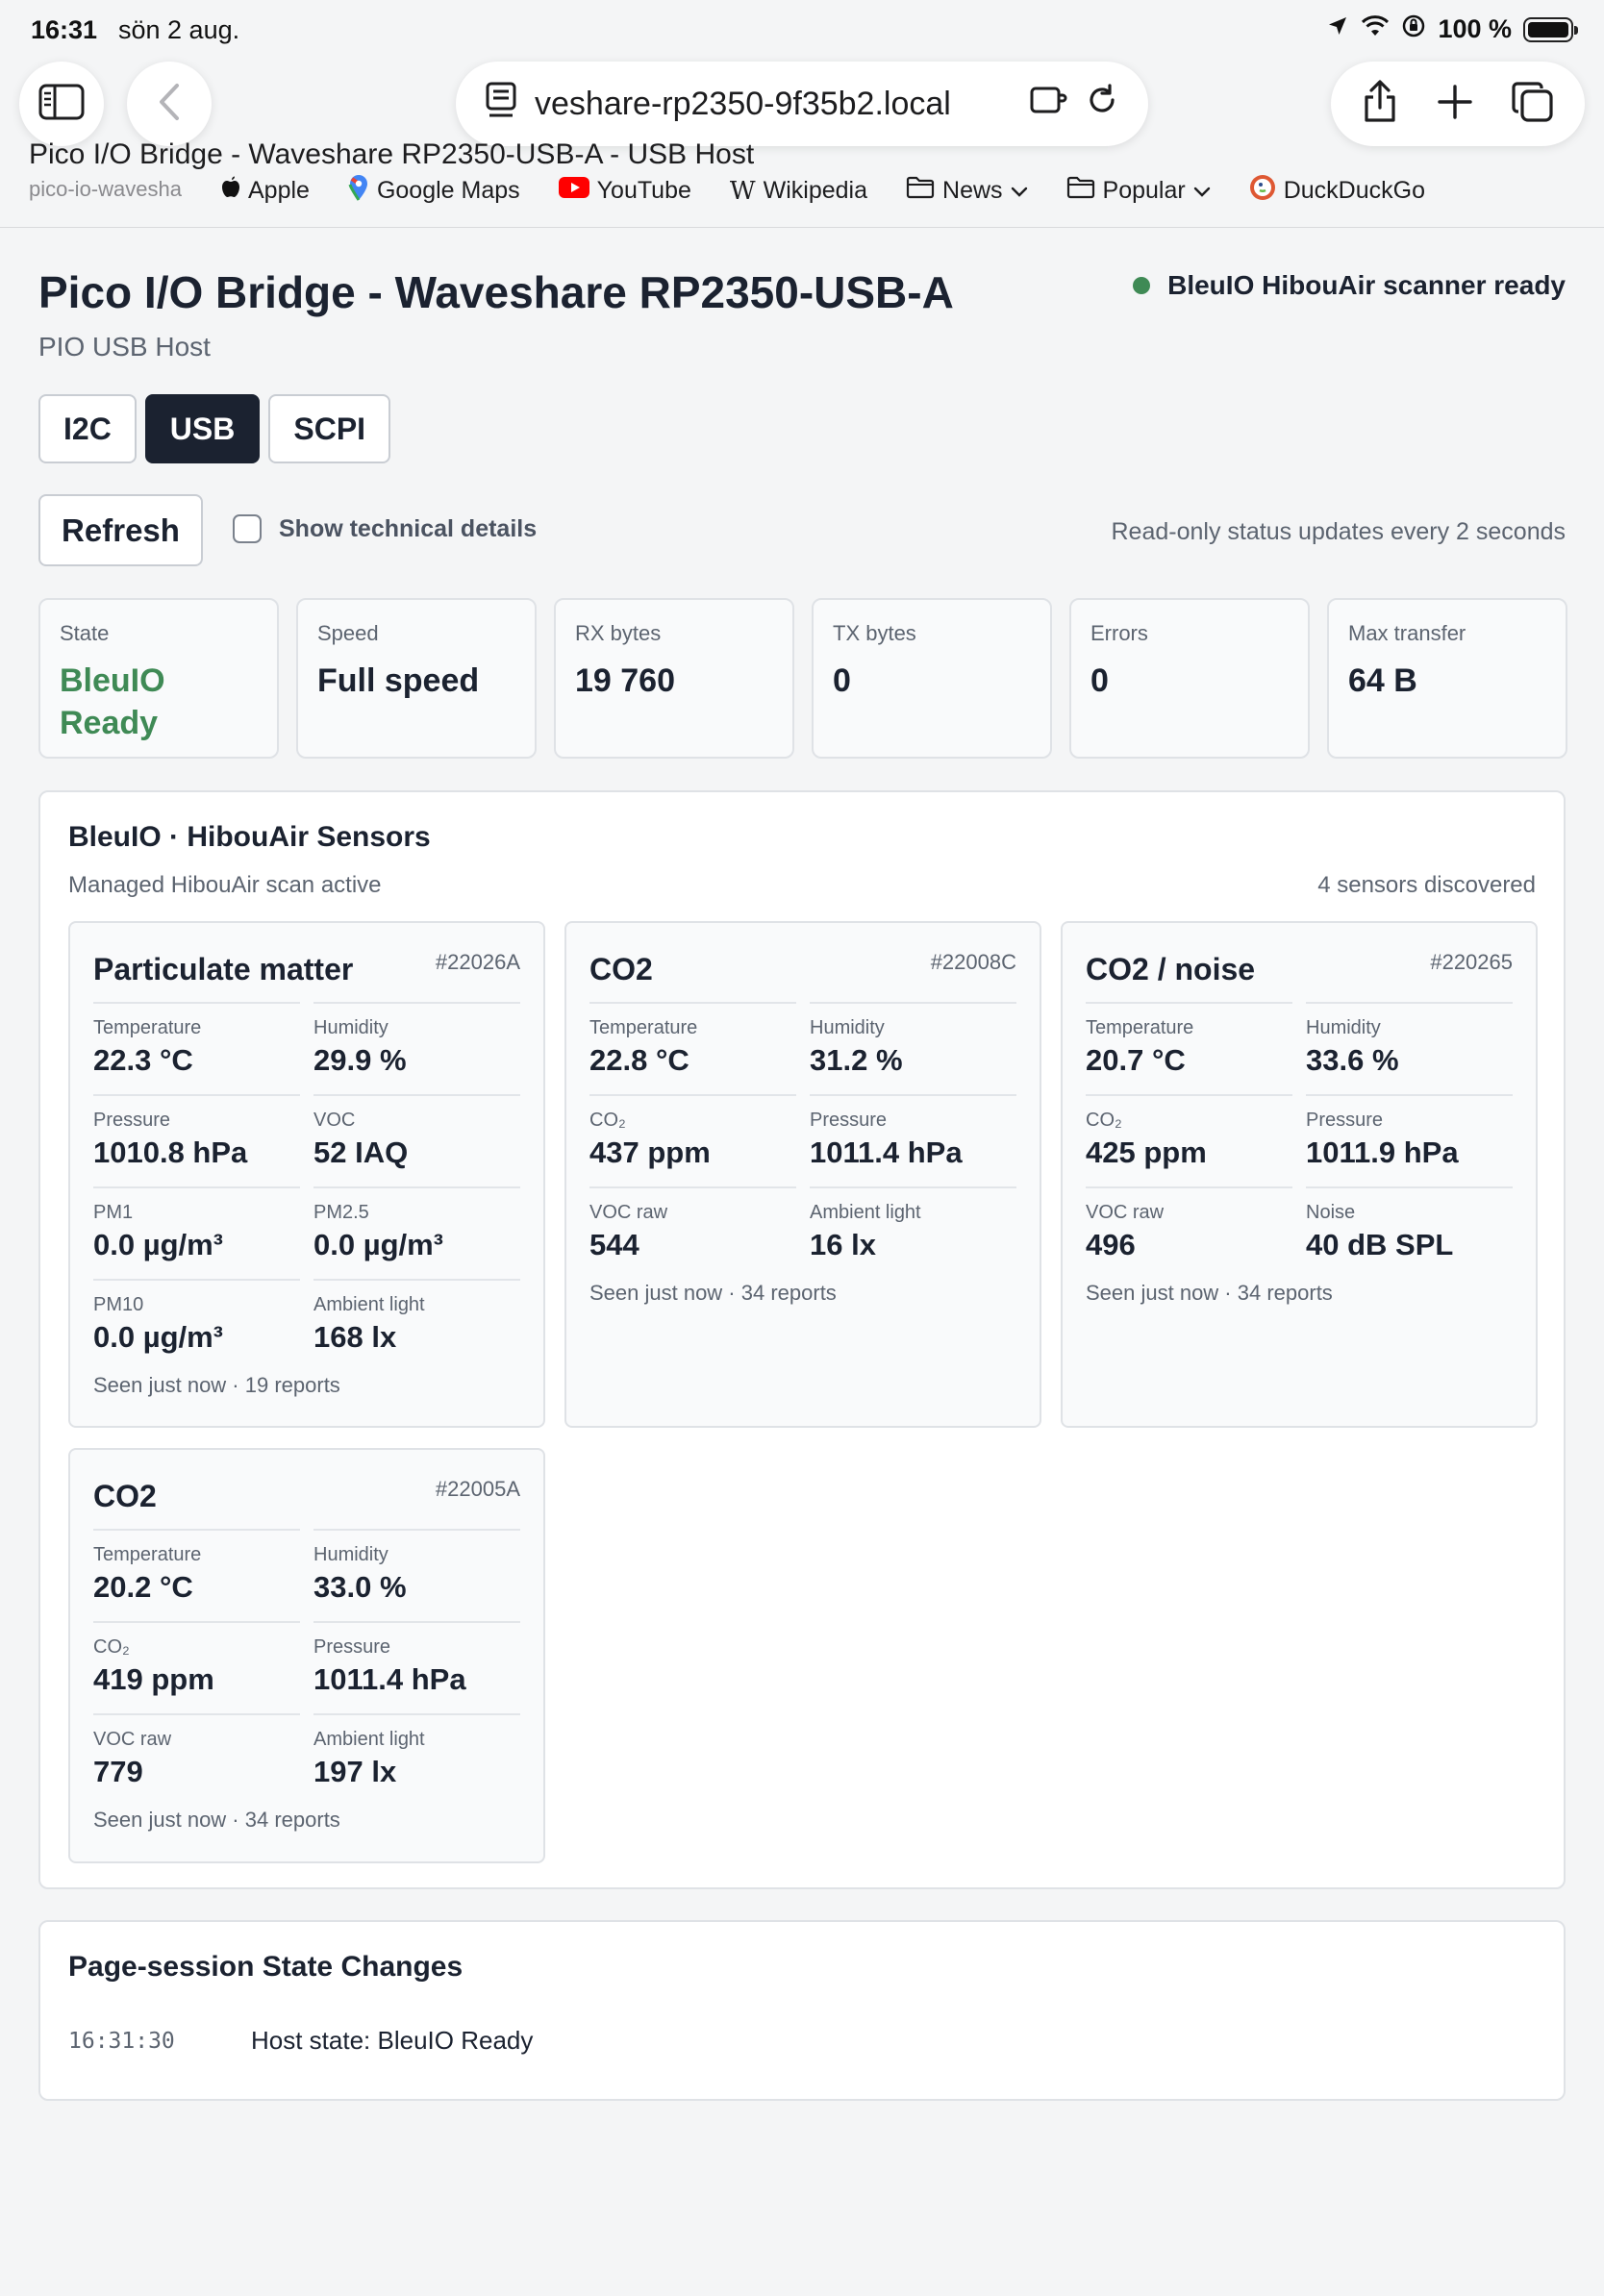 The width and height of the screenshot is (1604, 2296). I want to click on address-bar: veshare-rp2350-9f35b2.local, so click(802, 104).